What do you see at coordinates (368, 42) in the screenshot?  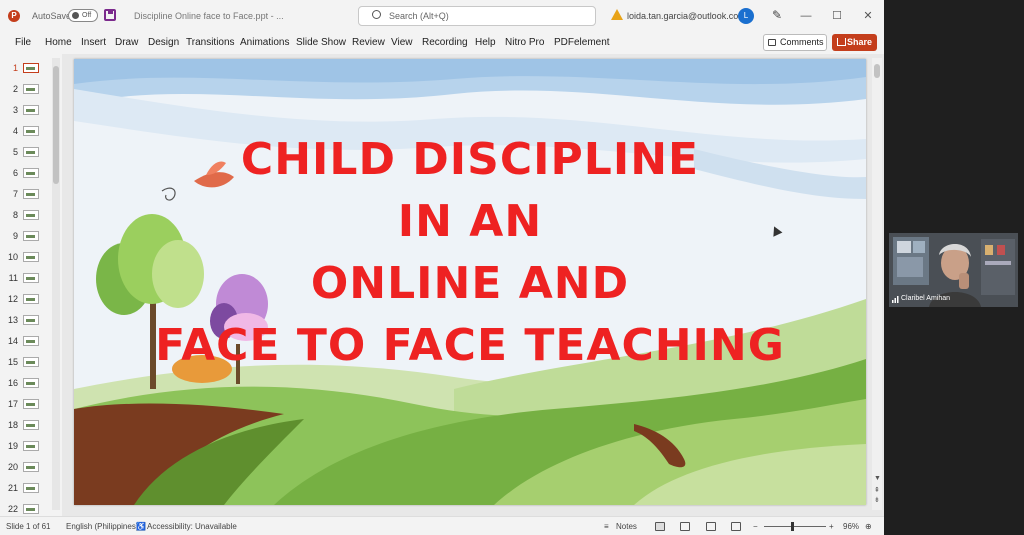 I see `tab-review: Review` at bounding box center [368, 42].